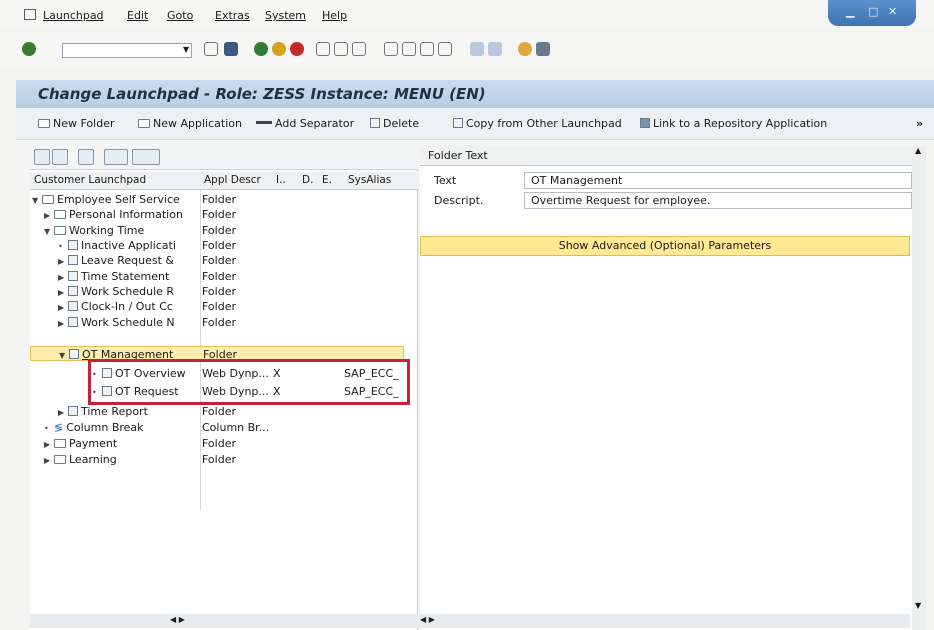  What do you see at coordinates (305, 123) in the screenshot?
I see `add-separator-button: Add Separator` at bounding box center [305, 123].